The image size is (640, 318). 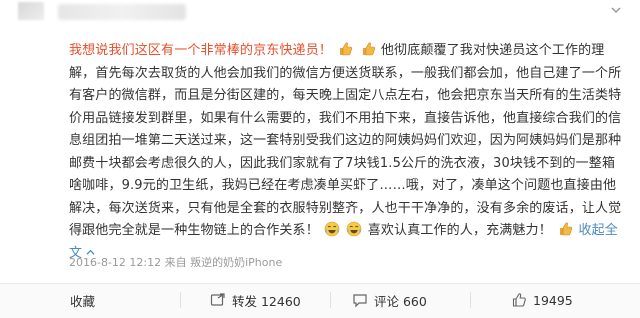 I want to click on post-closing-text: 喜欢认真工作的人，充满魅力！, so click(x=459, y=230).